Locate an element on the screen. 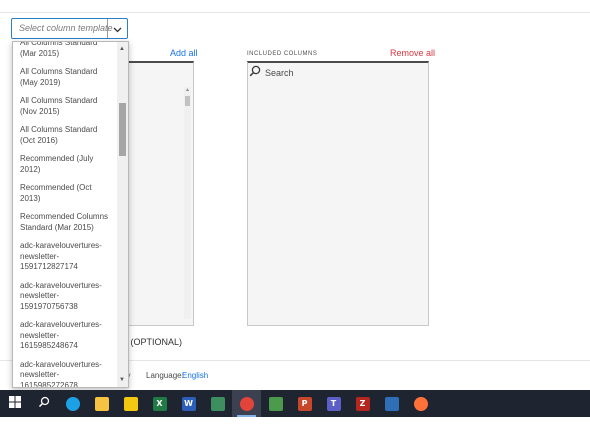  chevron-down-icon is located at coordinates (117, 29).